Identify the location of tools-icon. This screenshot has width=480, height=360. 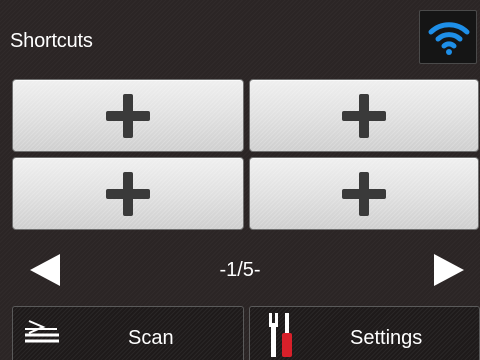
(280, 335).